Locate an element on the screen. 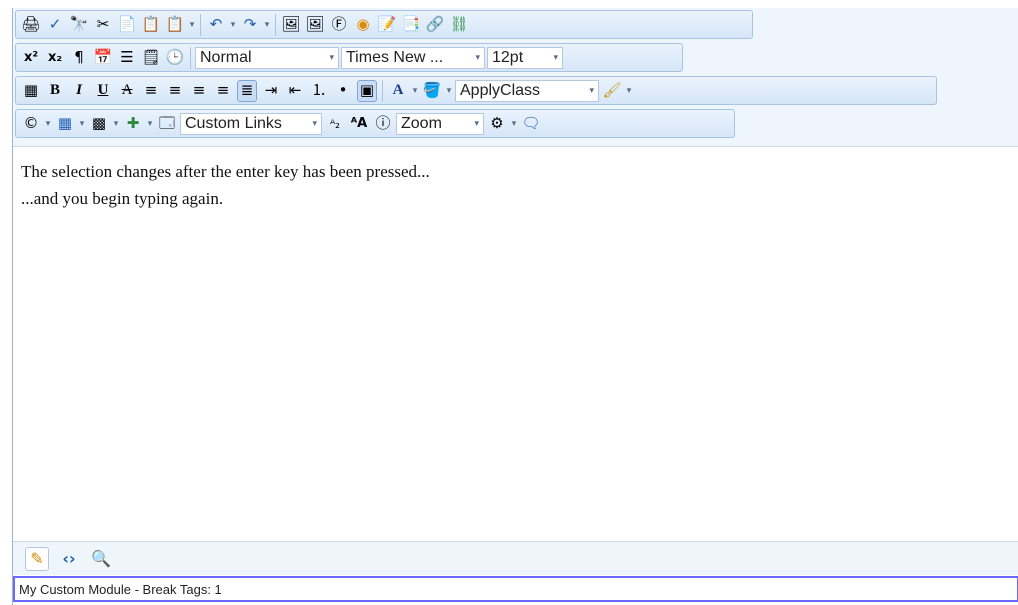 This screenshot has height=605, width=1018. remove-link-icon: ⛓ is located at coordinates (459, 25).